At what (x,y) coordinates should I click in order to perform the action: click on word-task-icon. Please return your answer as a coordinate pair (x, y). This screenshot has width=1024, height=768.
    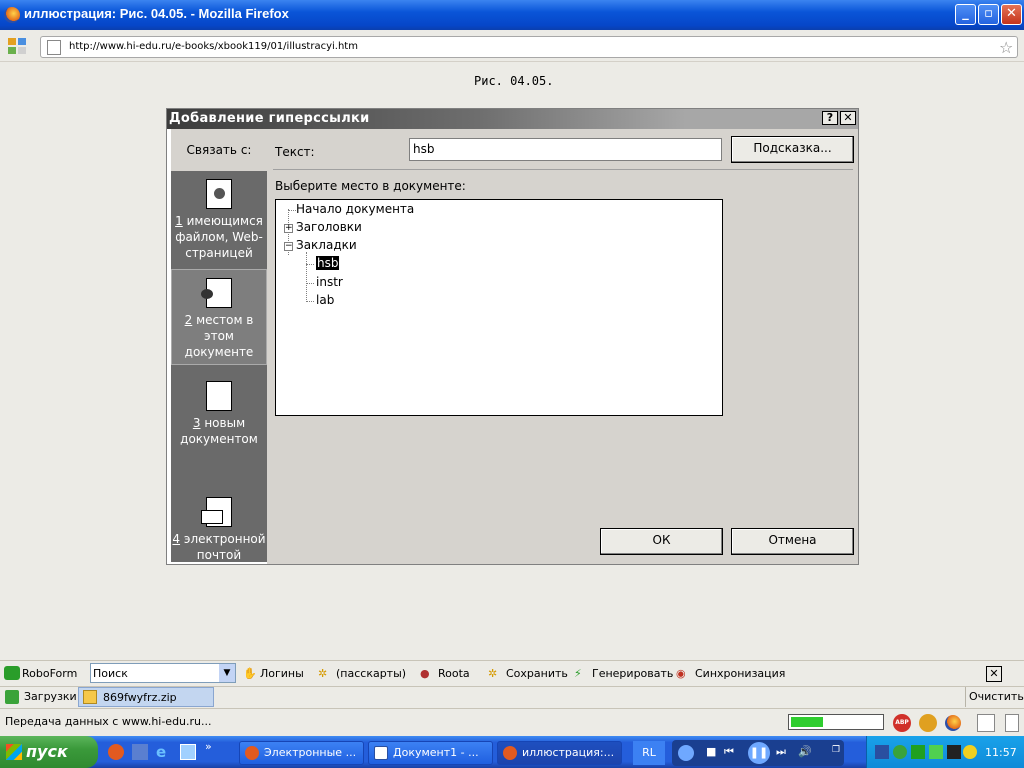
    Looking at the image, I should click on (381, 753).